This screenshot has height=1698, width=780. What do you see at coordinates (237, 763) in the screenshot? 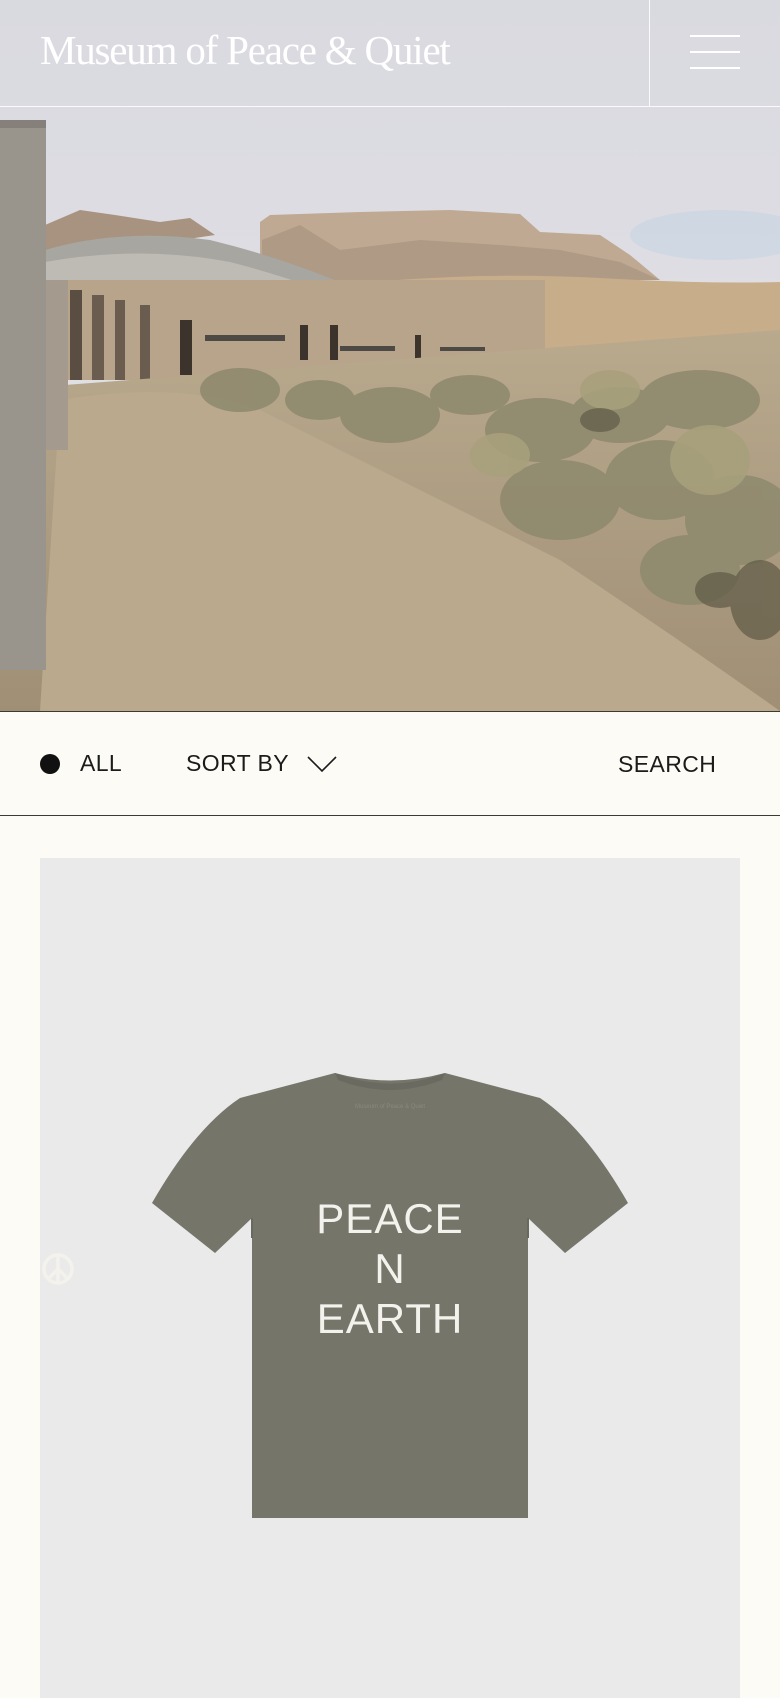
I see `sort-by-label: SORT BY` at bounding box center [237, 763].